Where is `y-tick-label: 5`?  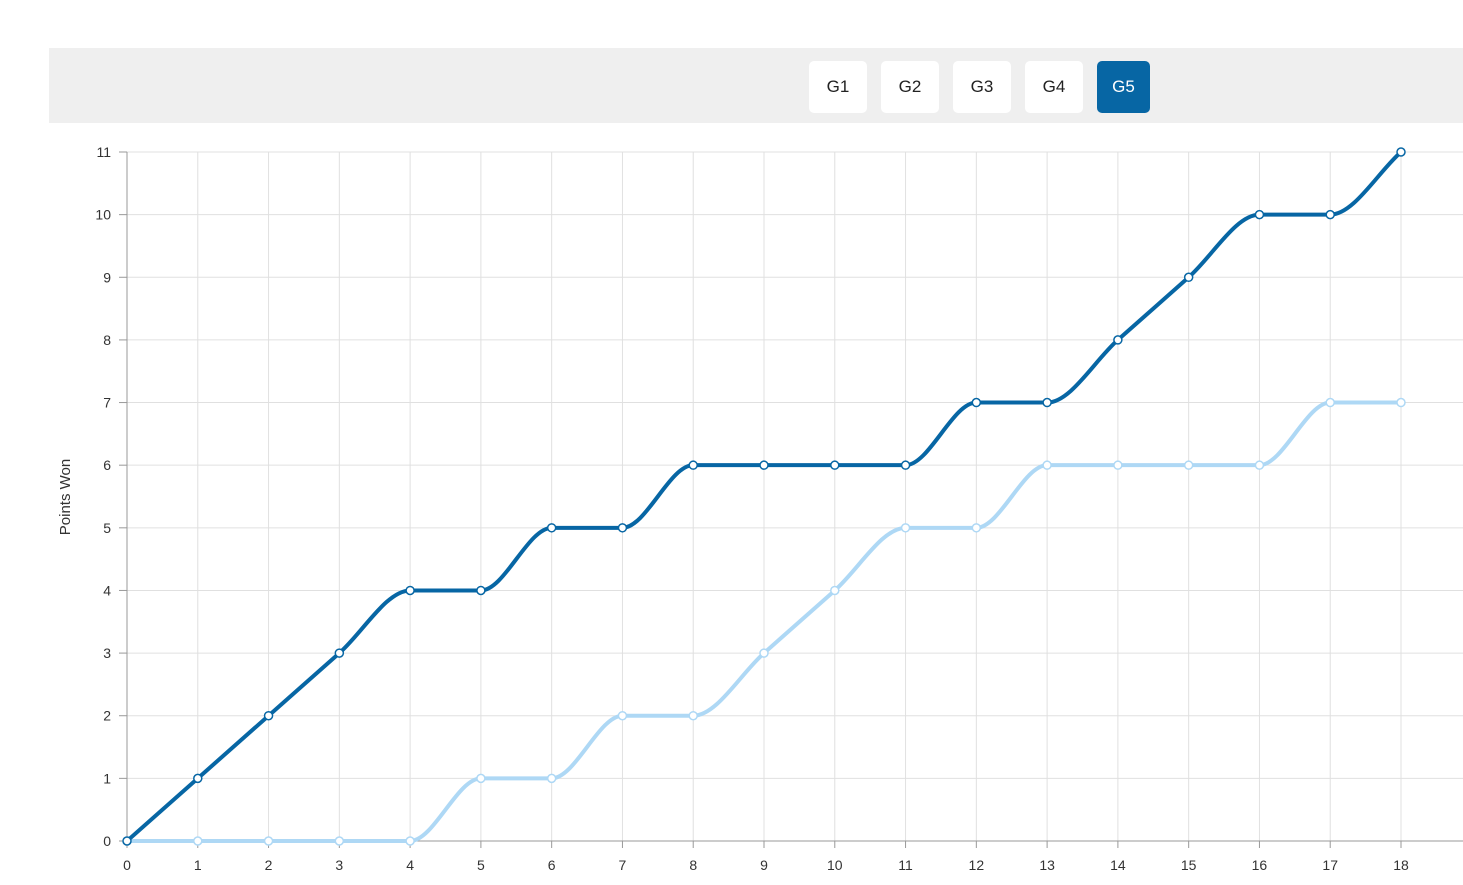
y-tick-label: 5 is located at coordinates (107, 528).